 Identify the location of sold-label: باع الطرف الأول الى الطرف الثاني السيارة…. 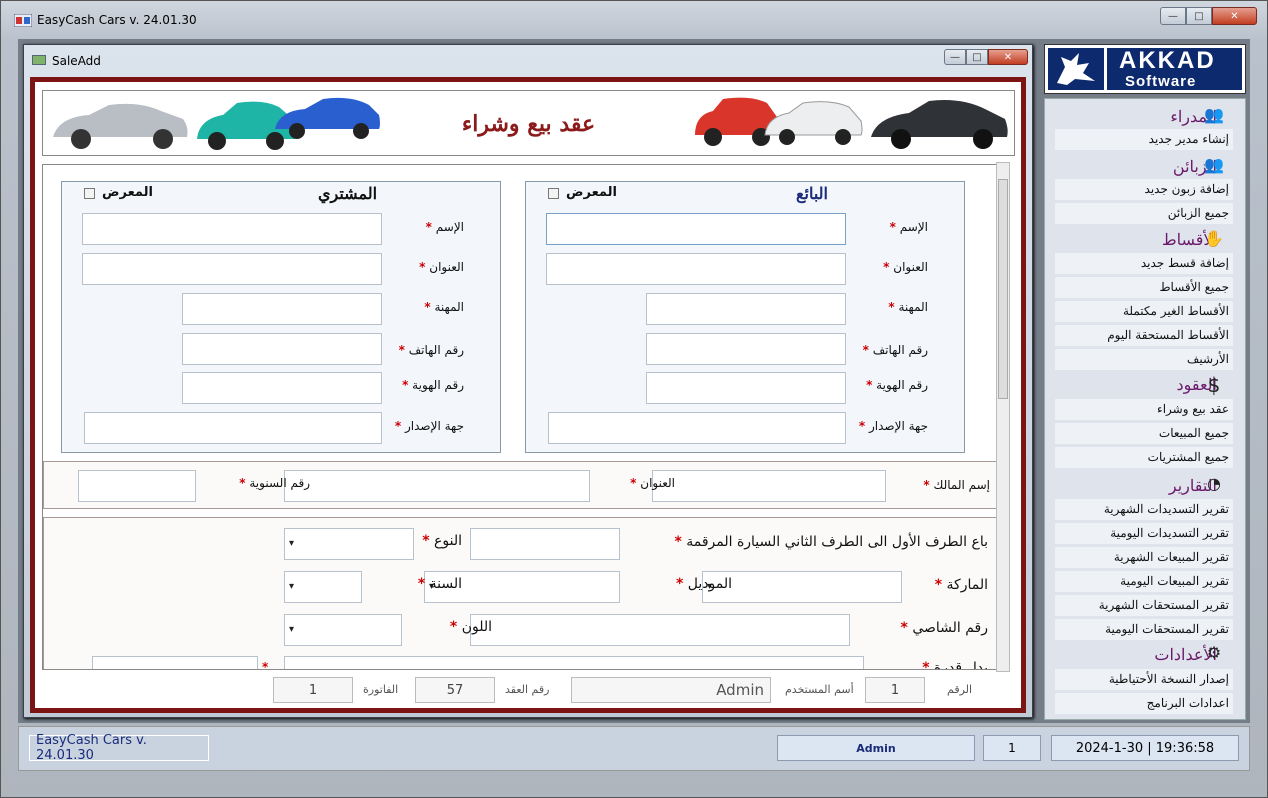
(831, 542).